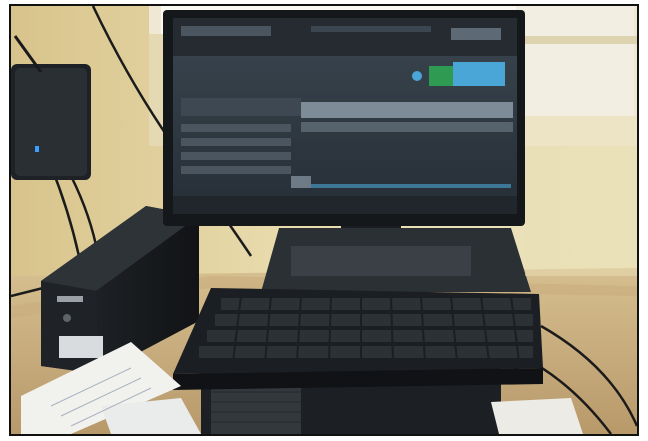 The width and height of the screenshot is (648, 441). I want to click on screen-green-block, so click(441, 76).